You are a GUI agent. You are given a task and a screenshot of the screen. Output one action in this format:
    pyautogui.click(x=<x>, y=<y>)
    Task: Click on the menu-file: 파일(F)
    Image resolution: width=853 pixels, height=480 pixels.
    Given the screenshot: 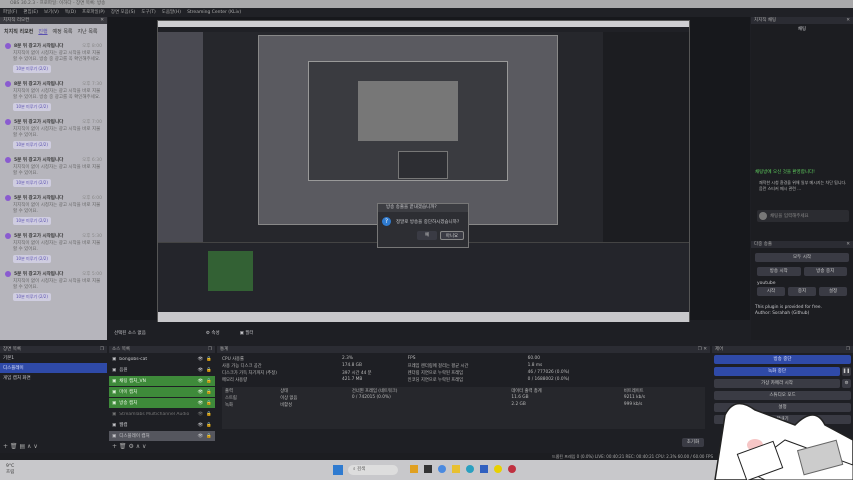 What is the action you would take?
    pyautogui.click(x=10, y=12)
    